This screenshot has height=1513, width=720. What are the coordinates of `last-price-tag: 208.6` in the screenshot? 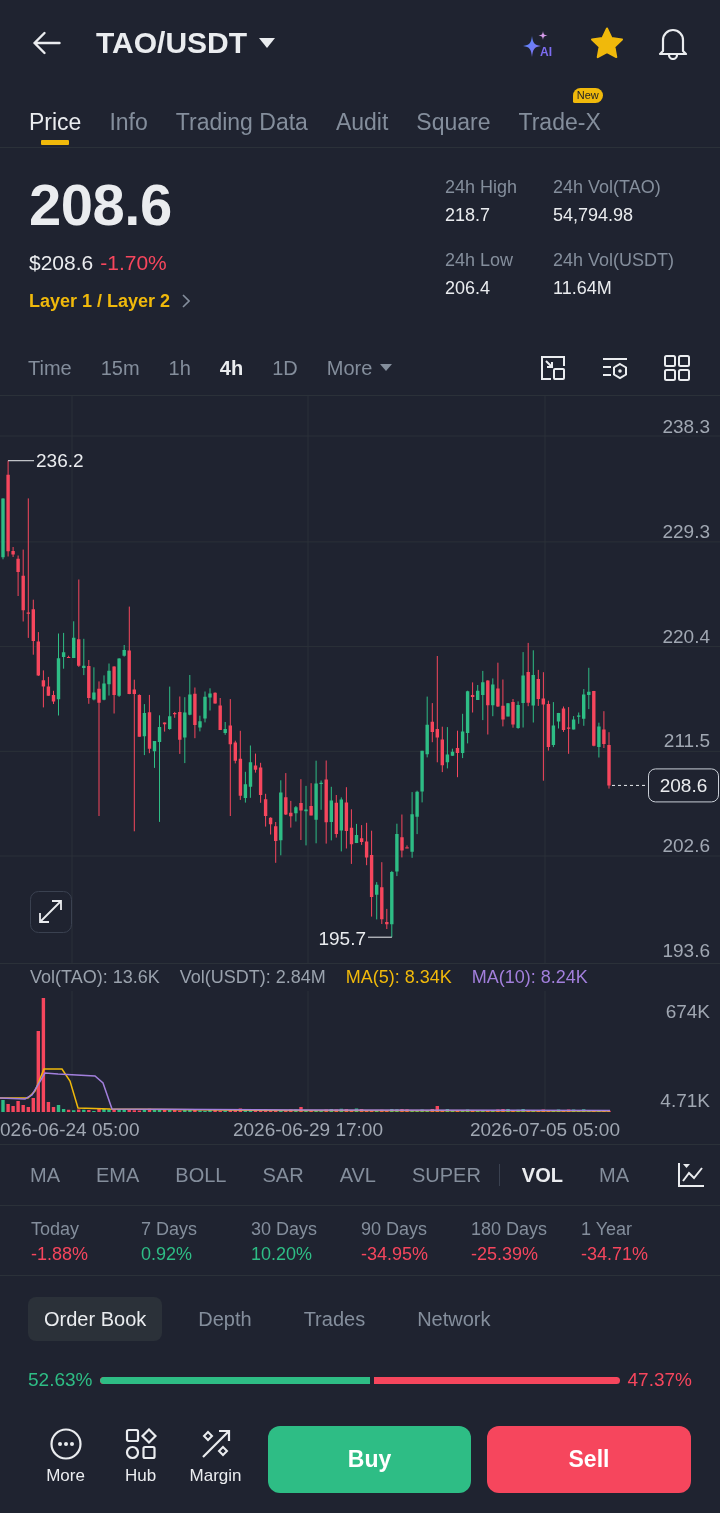 It's located at (683, 785).